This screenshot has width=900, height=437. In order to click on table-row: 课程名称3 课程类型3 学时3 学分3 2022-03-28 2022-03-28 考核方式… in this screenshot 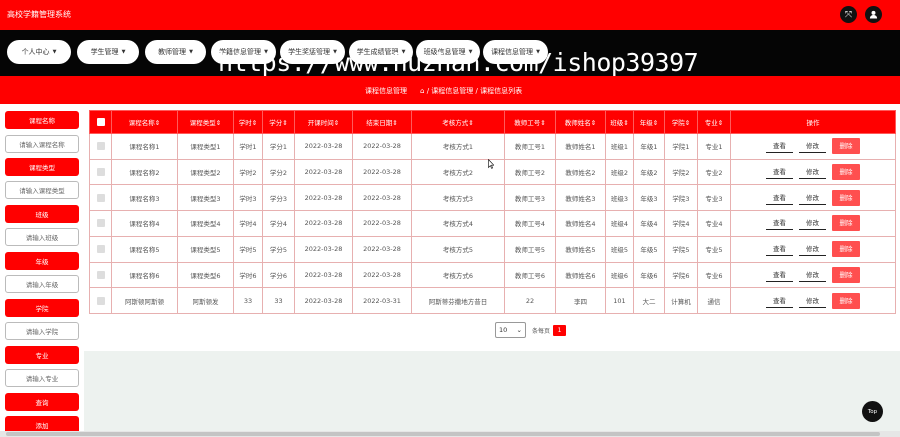, I will do `click(492, 198)`.